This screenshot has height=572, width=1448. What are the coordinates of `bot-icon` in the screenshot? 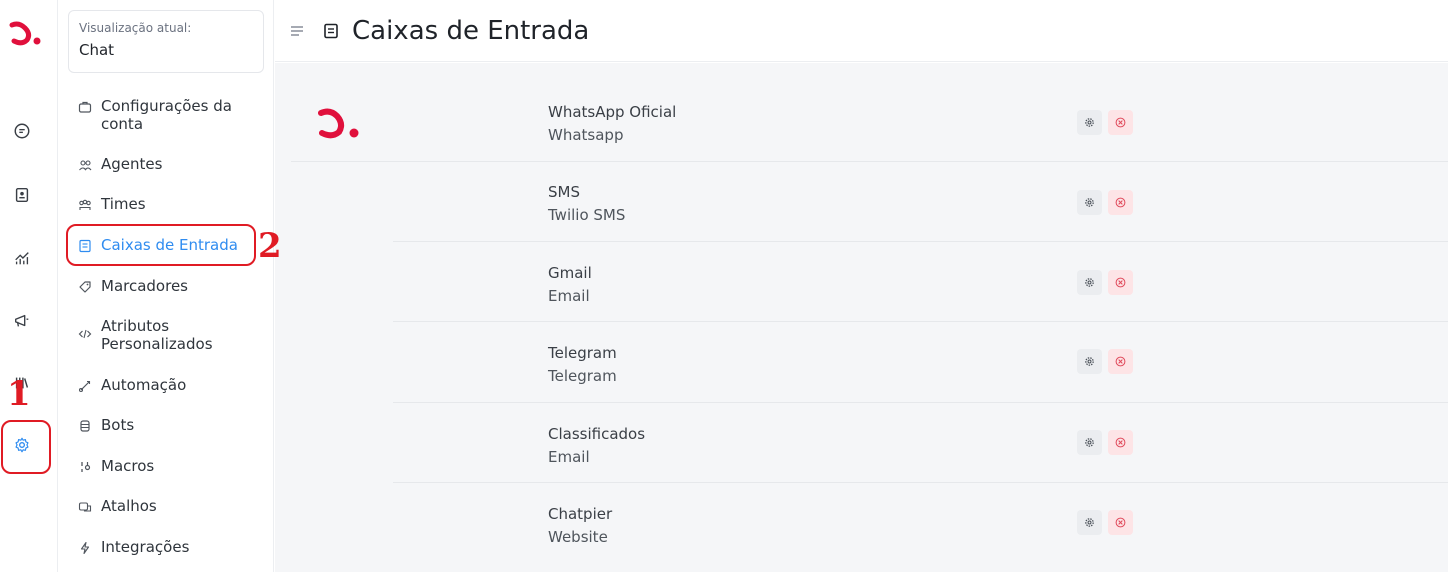 It's located at (85, 426).